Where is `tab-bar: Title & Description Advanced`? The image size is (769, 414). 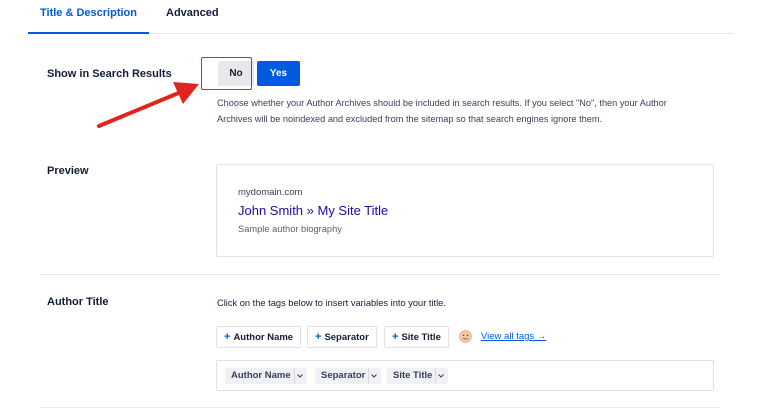 tab-bar: Title & Description Advanced is located at coordinates (381, 17).